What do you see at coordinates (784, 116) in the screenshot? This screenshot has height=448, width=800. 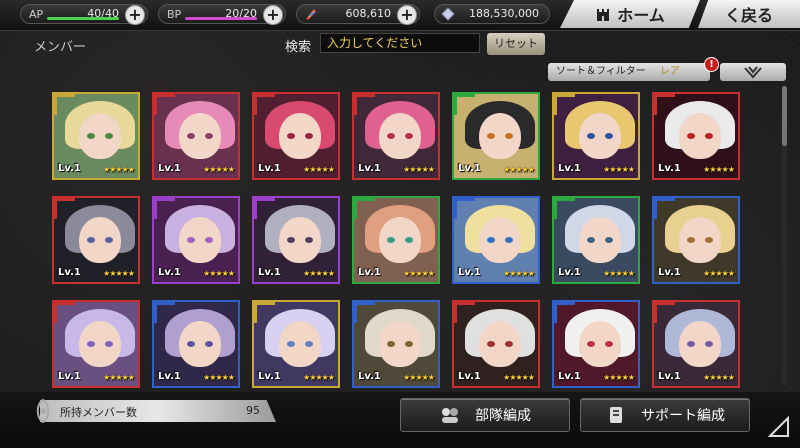 I see `scrollbar-thumb` at bounding box center [784, 116].